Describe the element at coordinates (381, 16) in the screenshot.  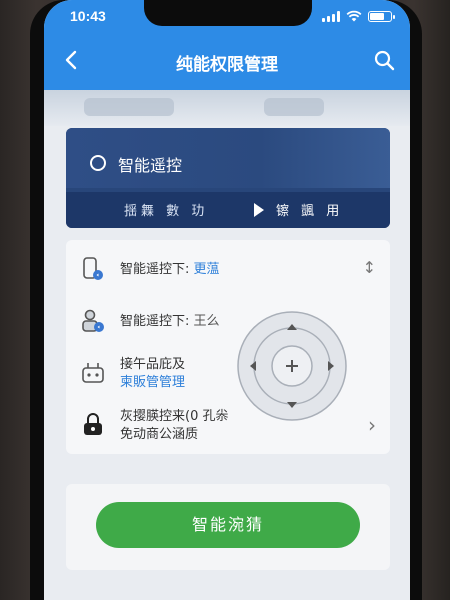
I see `battery-icon` at that location.